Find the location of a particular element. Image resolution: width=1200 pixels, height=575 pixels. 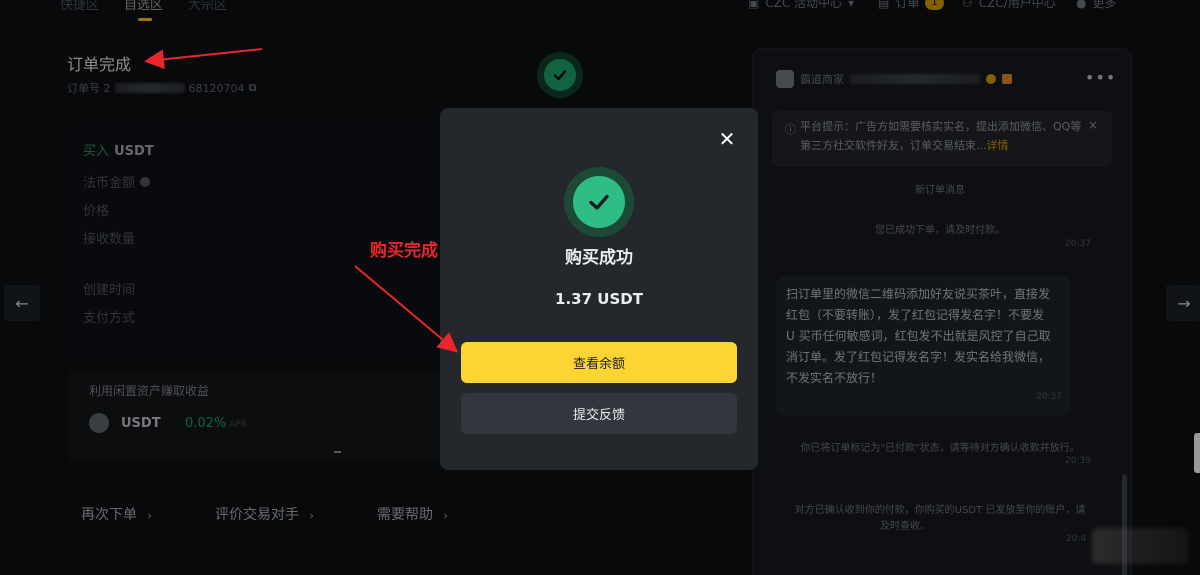

annotation-arrow-button is located at coordinates (406, 309).